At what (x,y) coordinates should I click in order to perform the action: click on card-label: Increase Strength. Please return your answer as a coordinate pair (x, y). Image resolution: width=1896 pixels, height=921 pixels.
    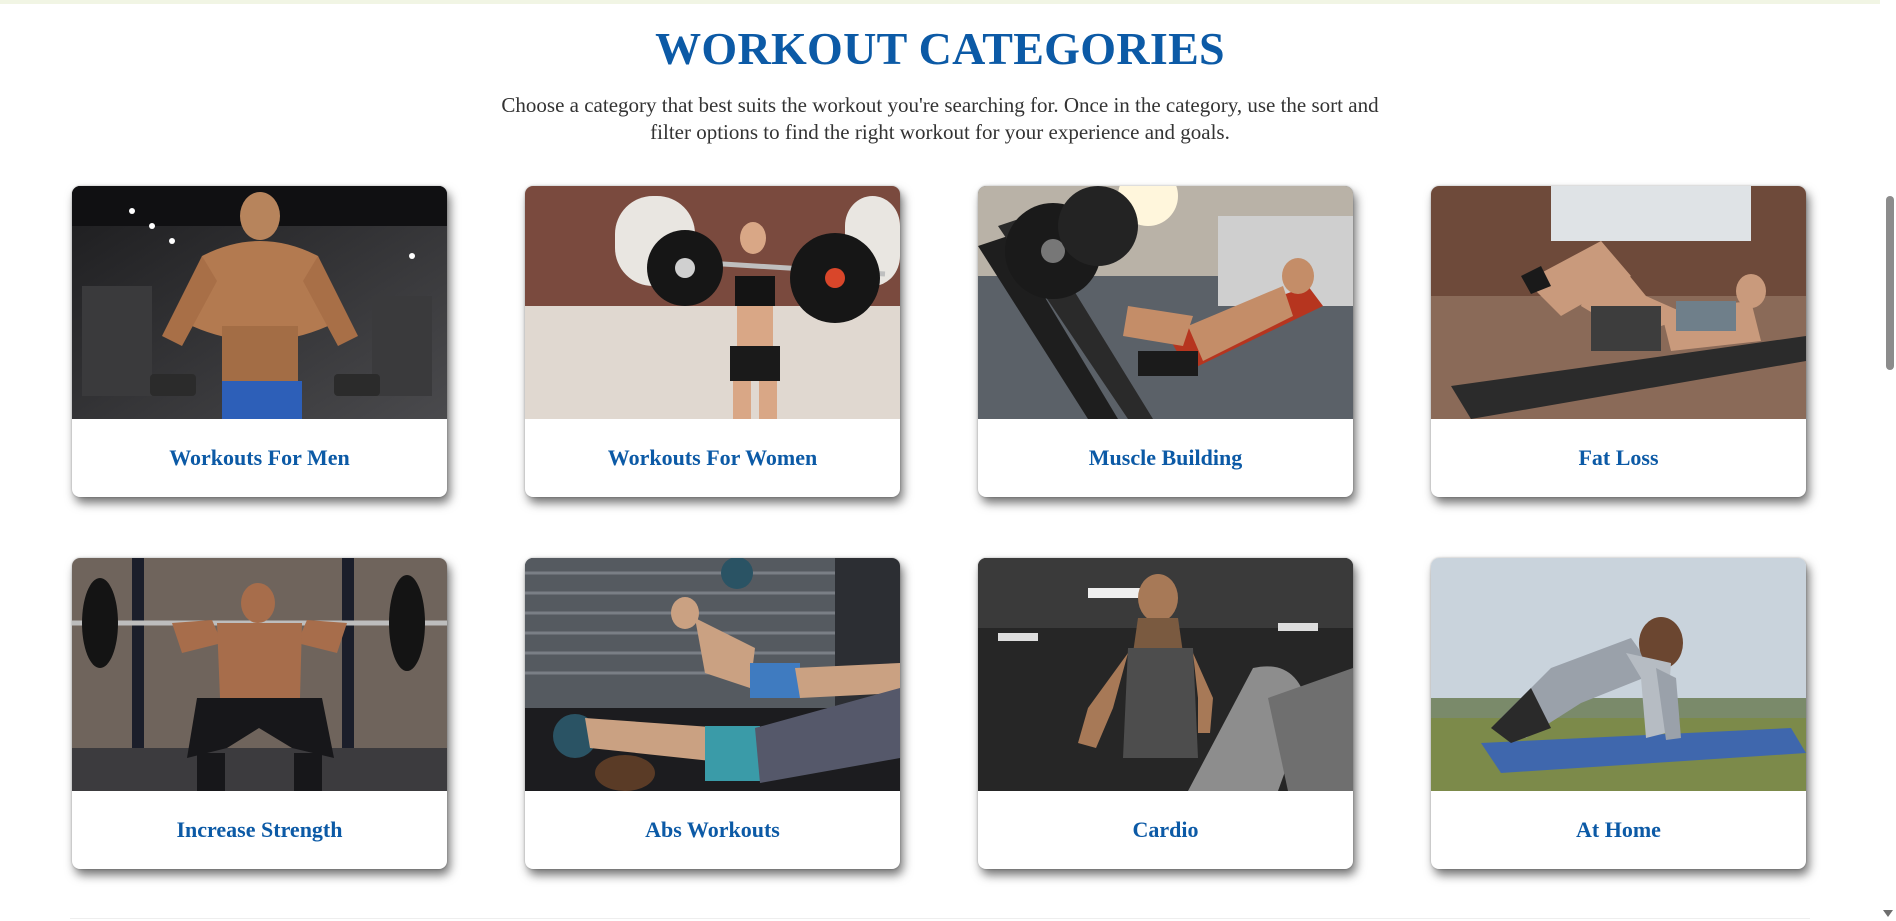
    Looking at the image, I should click on (259, 830).